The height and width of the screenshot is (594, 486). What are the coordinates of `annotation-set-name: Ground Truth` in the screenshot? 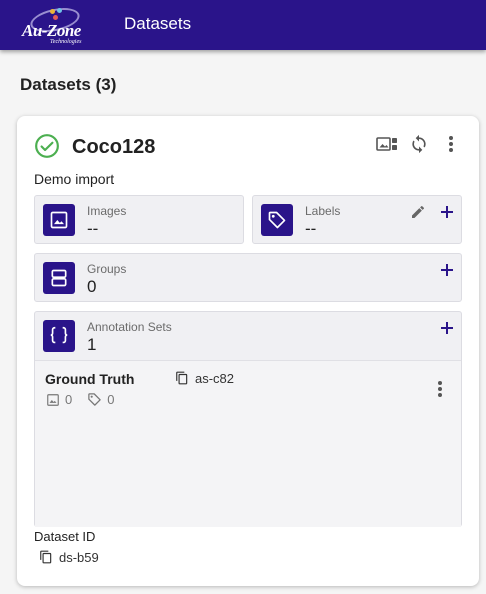 It's located at (90, 379).